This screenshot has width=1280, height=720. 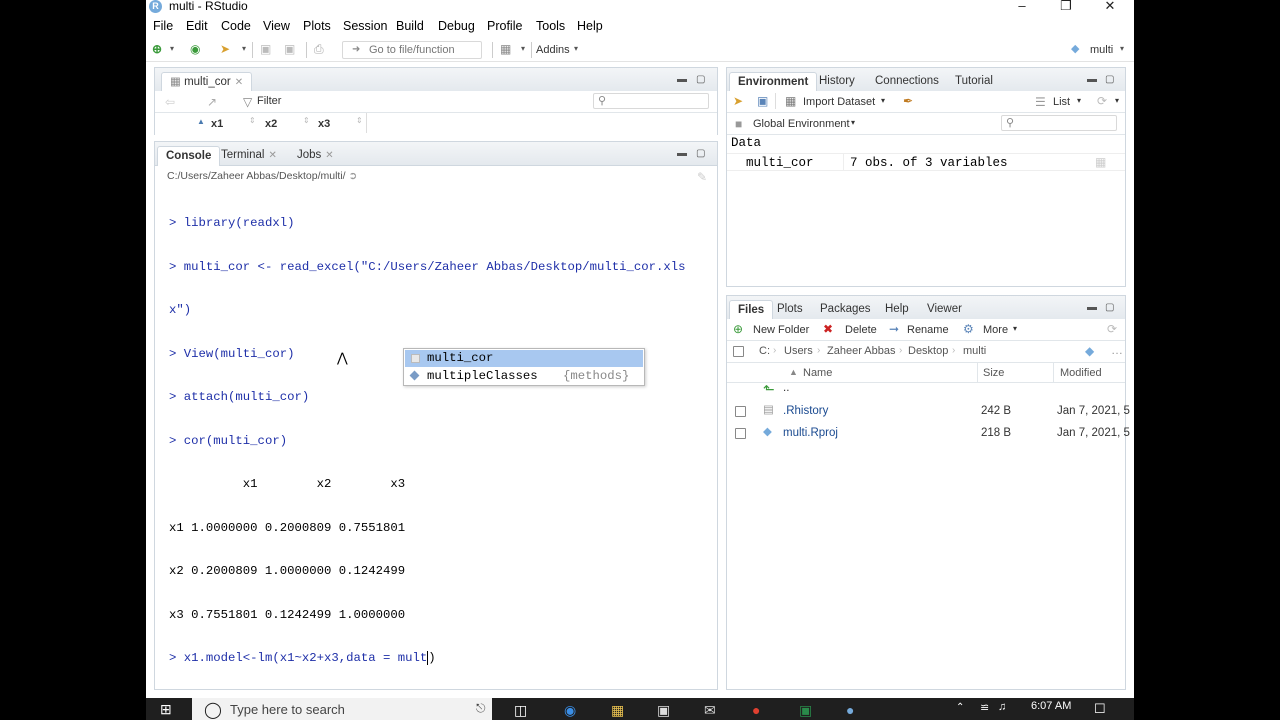 I want to click on autocomplete-item-multiple-classes: multipleClasses {methods}, so click(x=524, y=376).